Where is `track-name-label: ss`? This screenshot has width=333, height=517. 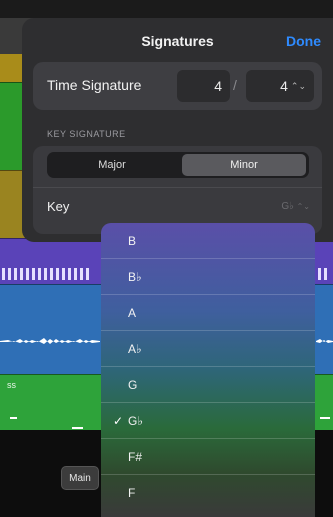
track-name-label: ss is located at coordinates (11, 385).